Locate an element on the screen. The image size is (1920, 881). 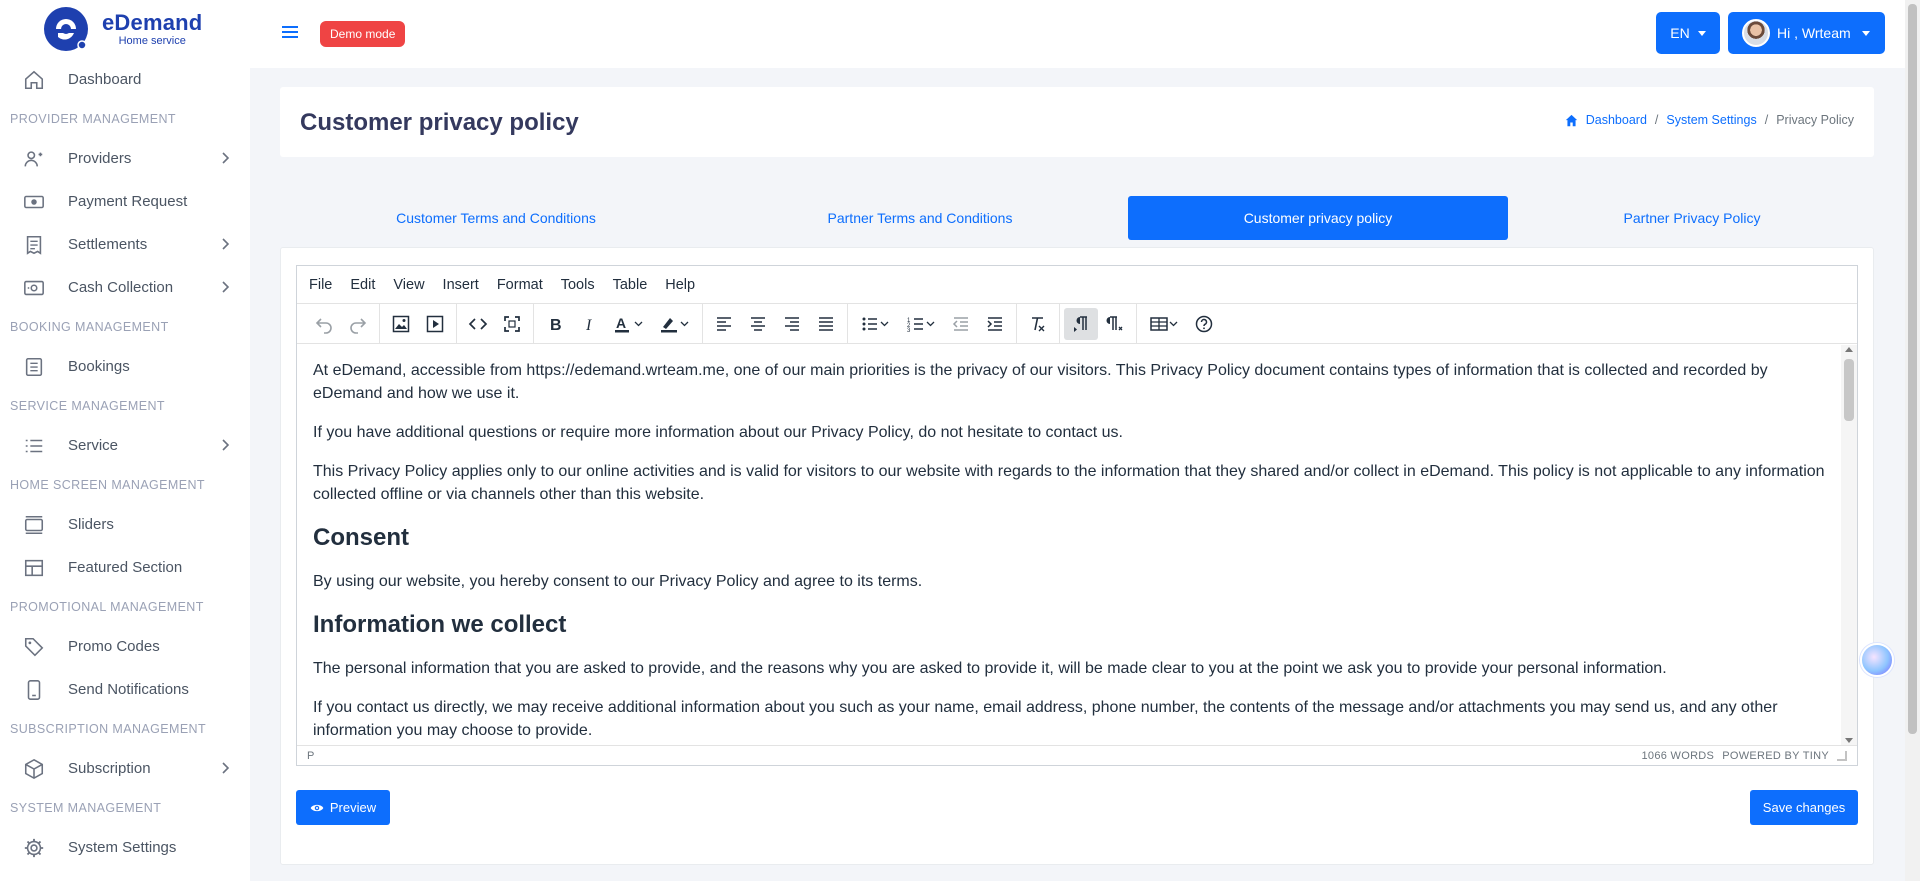
scroll-up-icon is located at coordinates (1849, 349).